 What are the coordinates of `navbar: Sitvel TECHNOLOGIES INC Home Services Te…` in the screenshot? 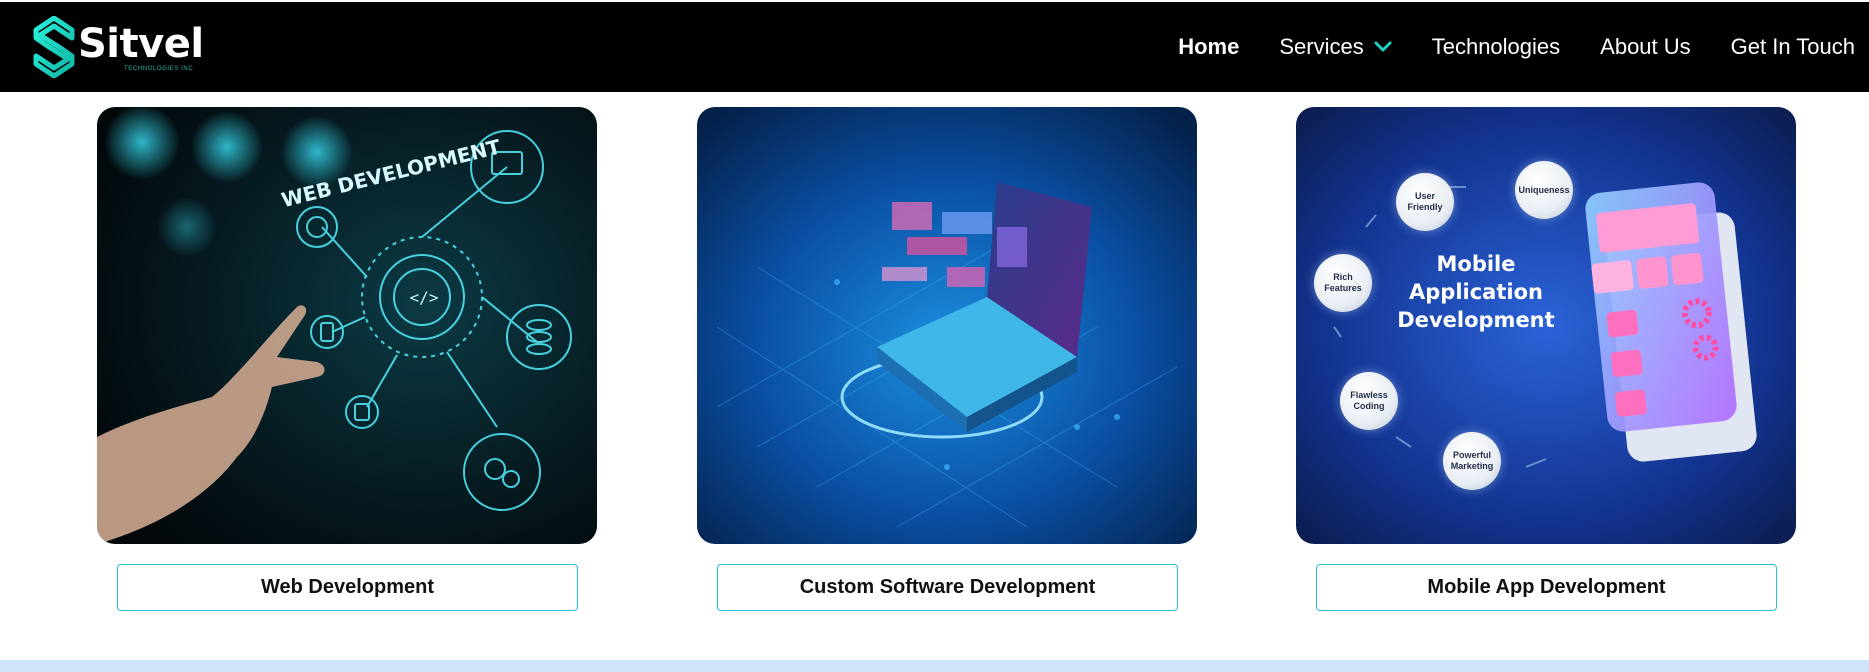 It's located at (934, 47).